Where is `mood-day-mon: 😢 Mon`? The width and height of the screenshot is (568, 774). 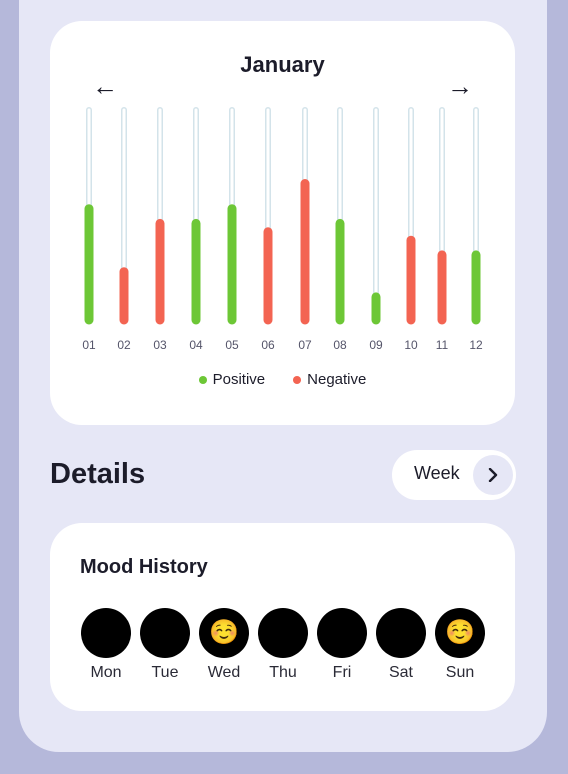 mood-day-mon: 😢 Mon is located at coordinates (106, 645).